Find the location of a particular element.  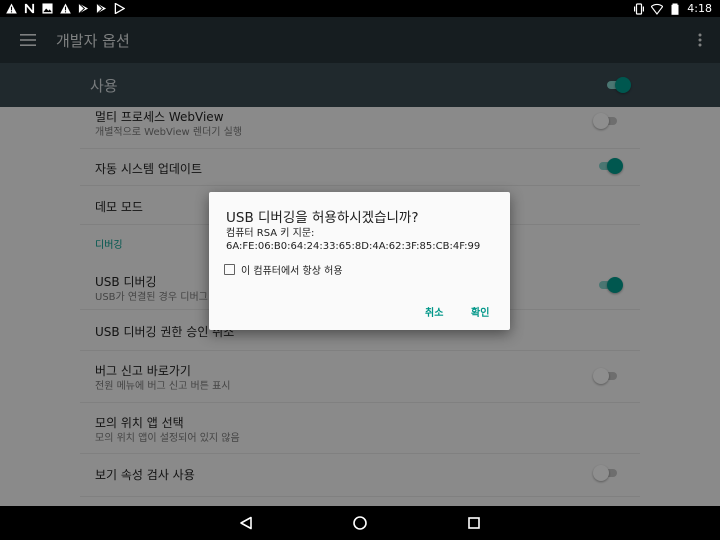

master-switch-bar: 사용 is located at coordinates (360, 85).